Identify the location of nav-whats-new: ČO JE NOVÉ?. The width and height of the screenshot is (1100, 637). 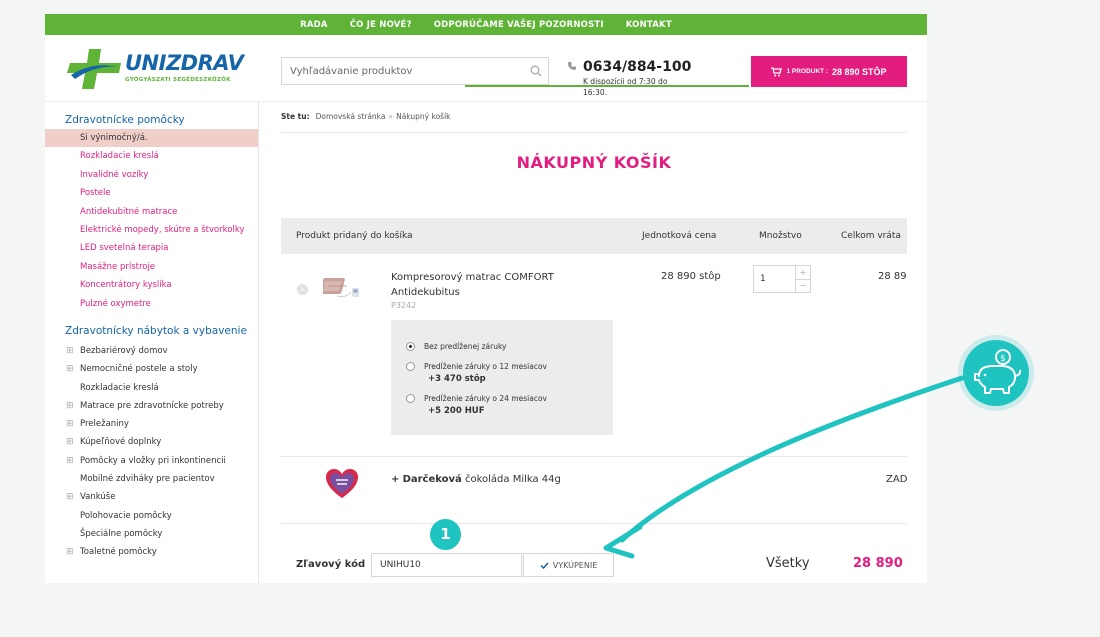
(381, 25).